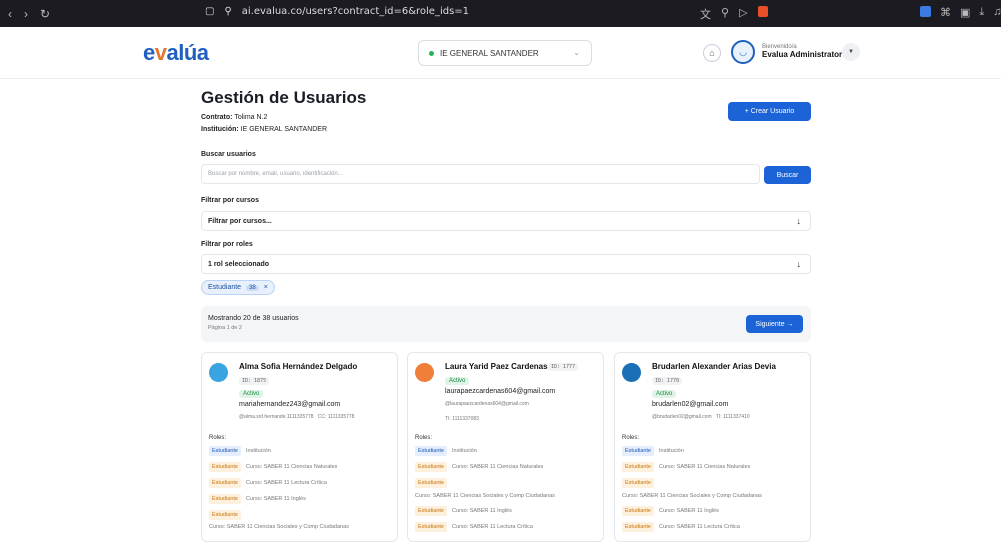 The width and height of the screenshot is (1001, 542). I want to click on close-icon: ×, so click(266, 287).